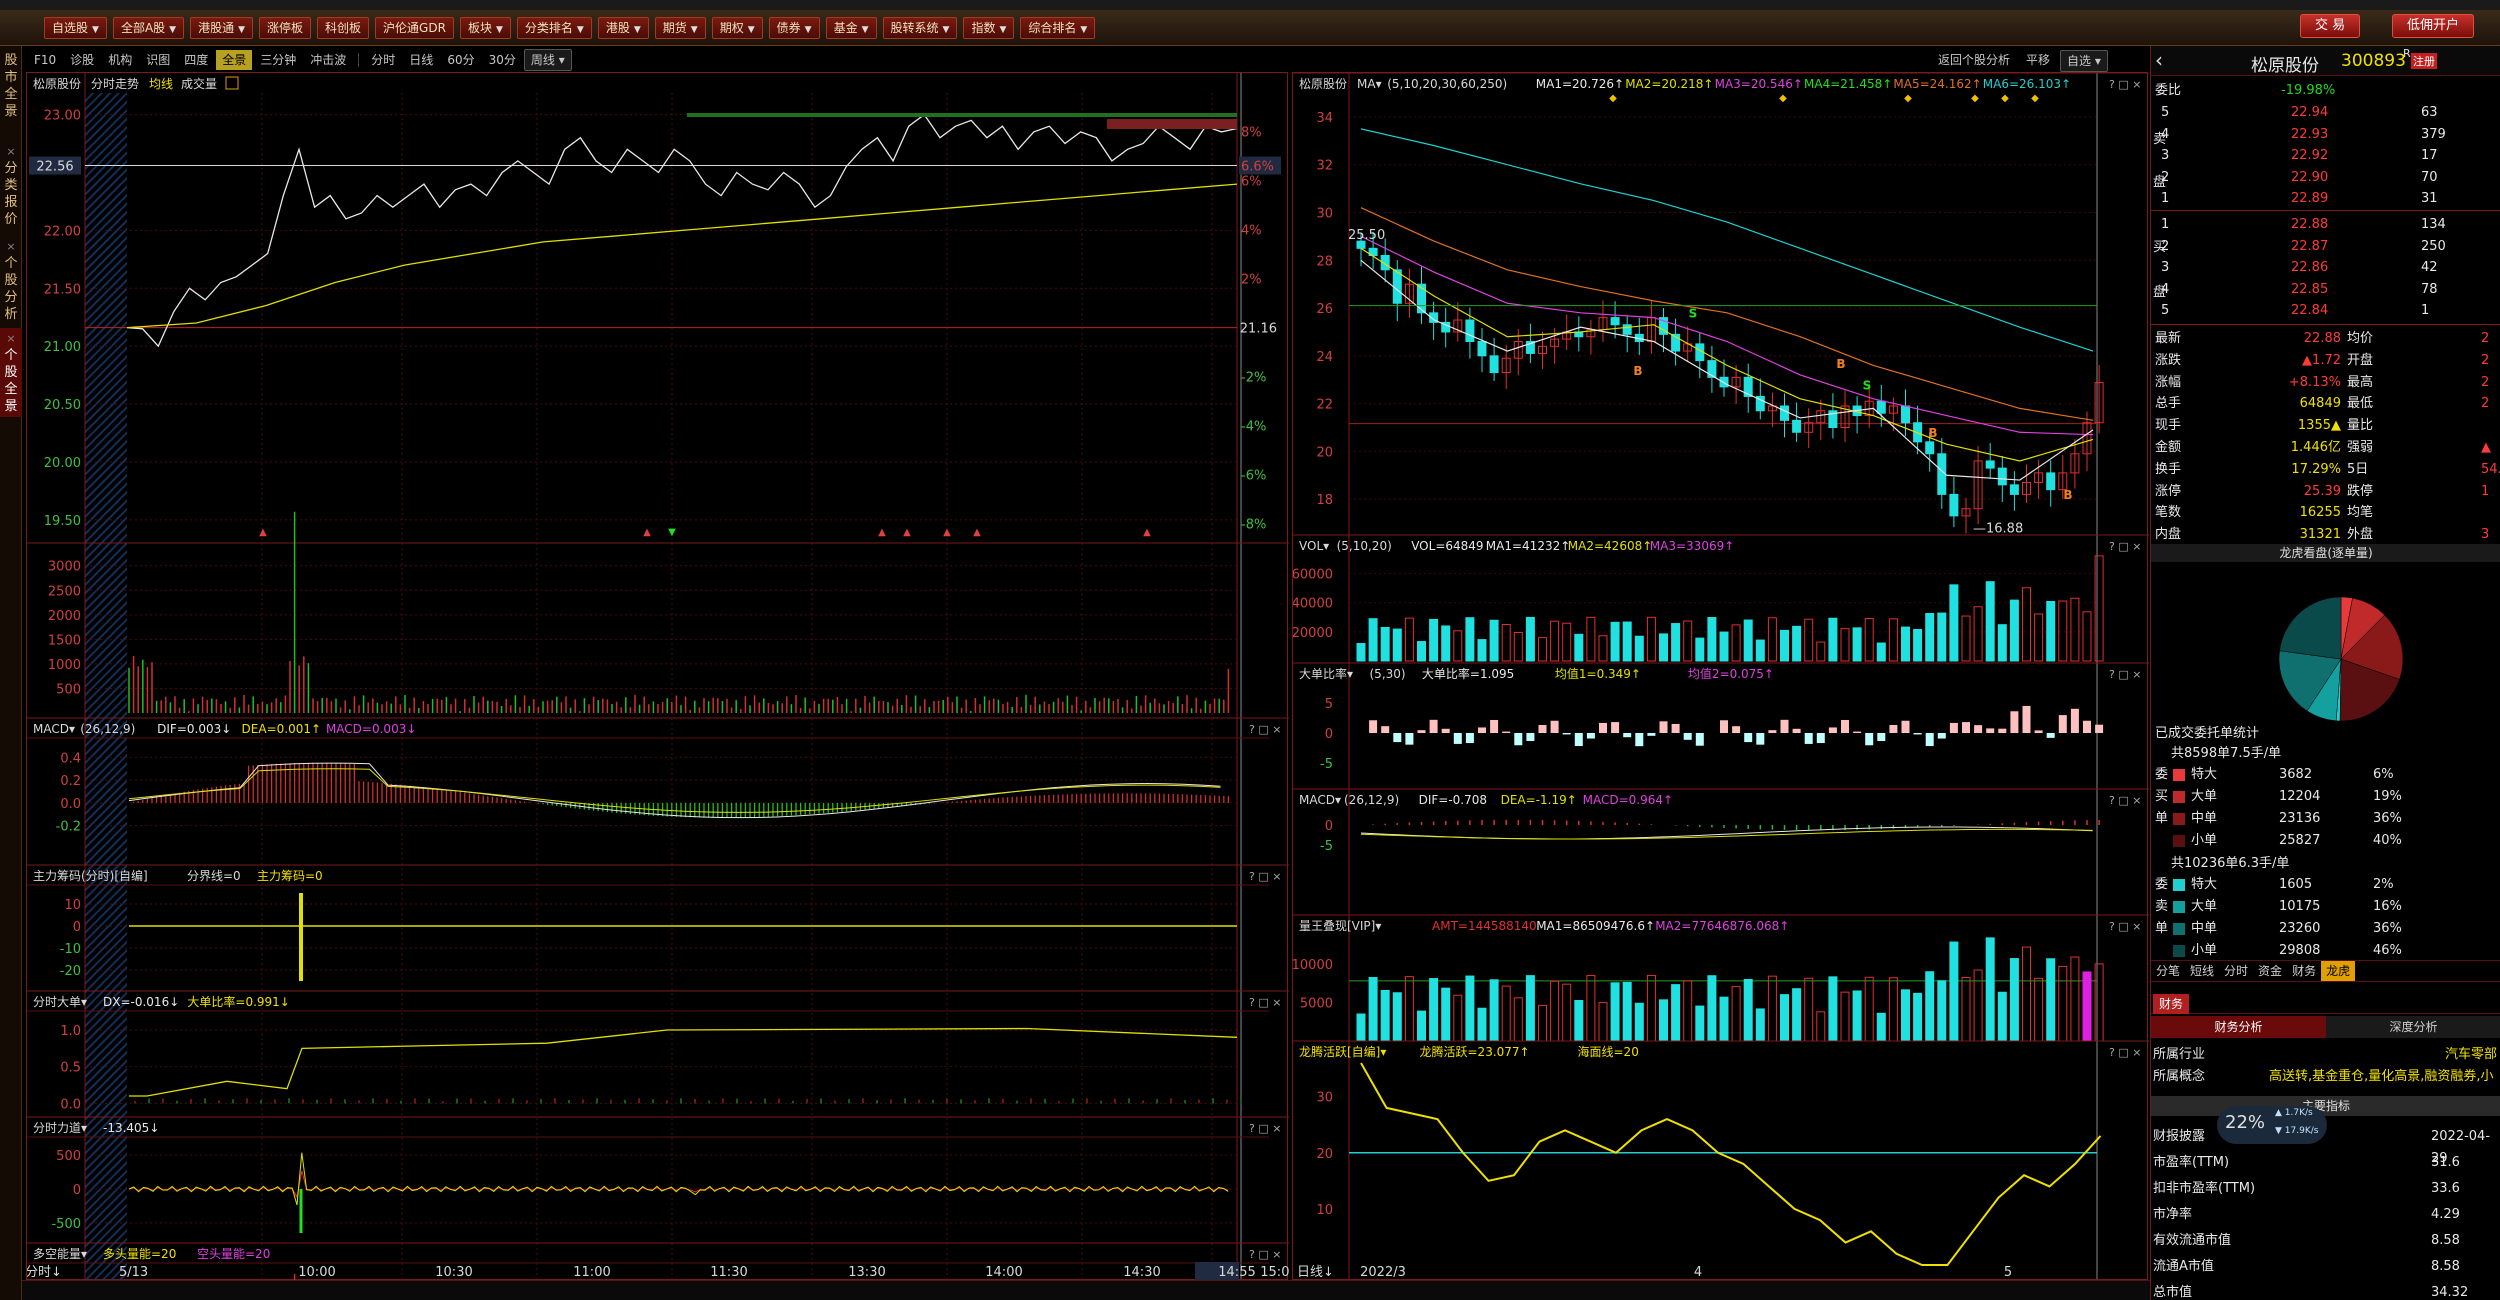 Image resolution: width=2500 pixels, height=1300 pixels. I want to click on top-bar-red, so click(1172, 124).